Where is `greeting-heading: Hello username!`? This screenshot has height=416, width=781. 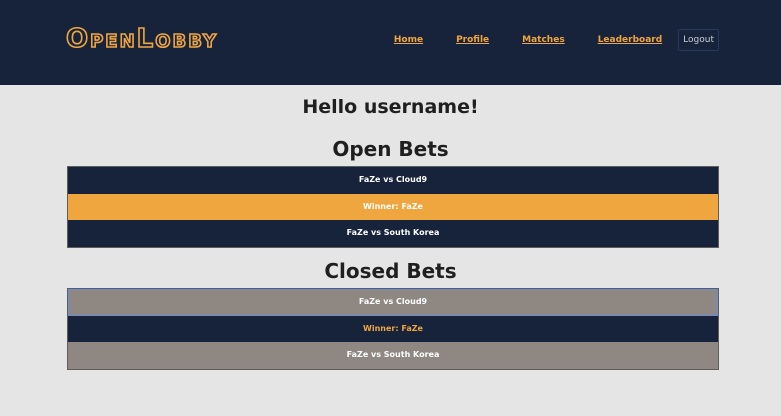 greeting-heading: Hello username! is located at coordinates (390, 107).